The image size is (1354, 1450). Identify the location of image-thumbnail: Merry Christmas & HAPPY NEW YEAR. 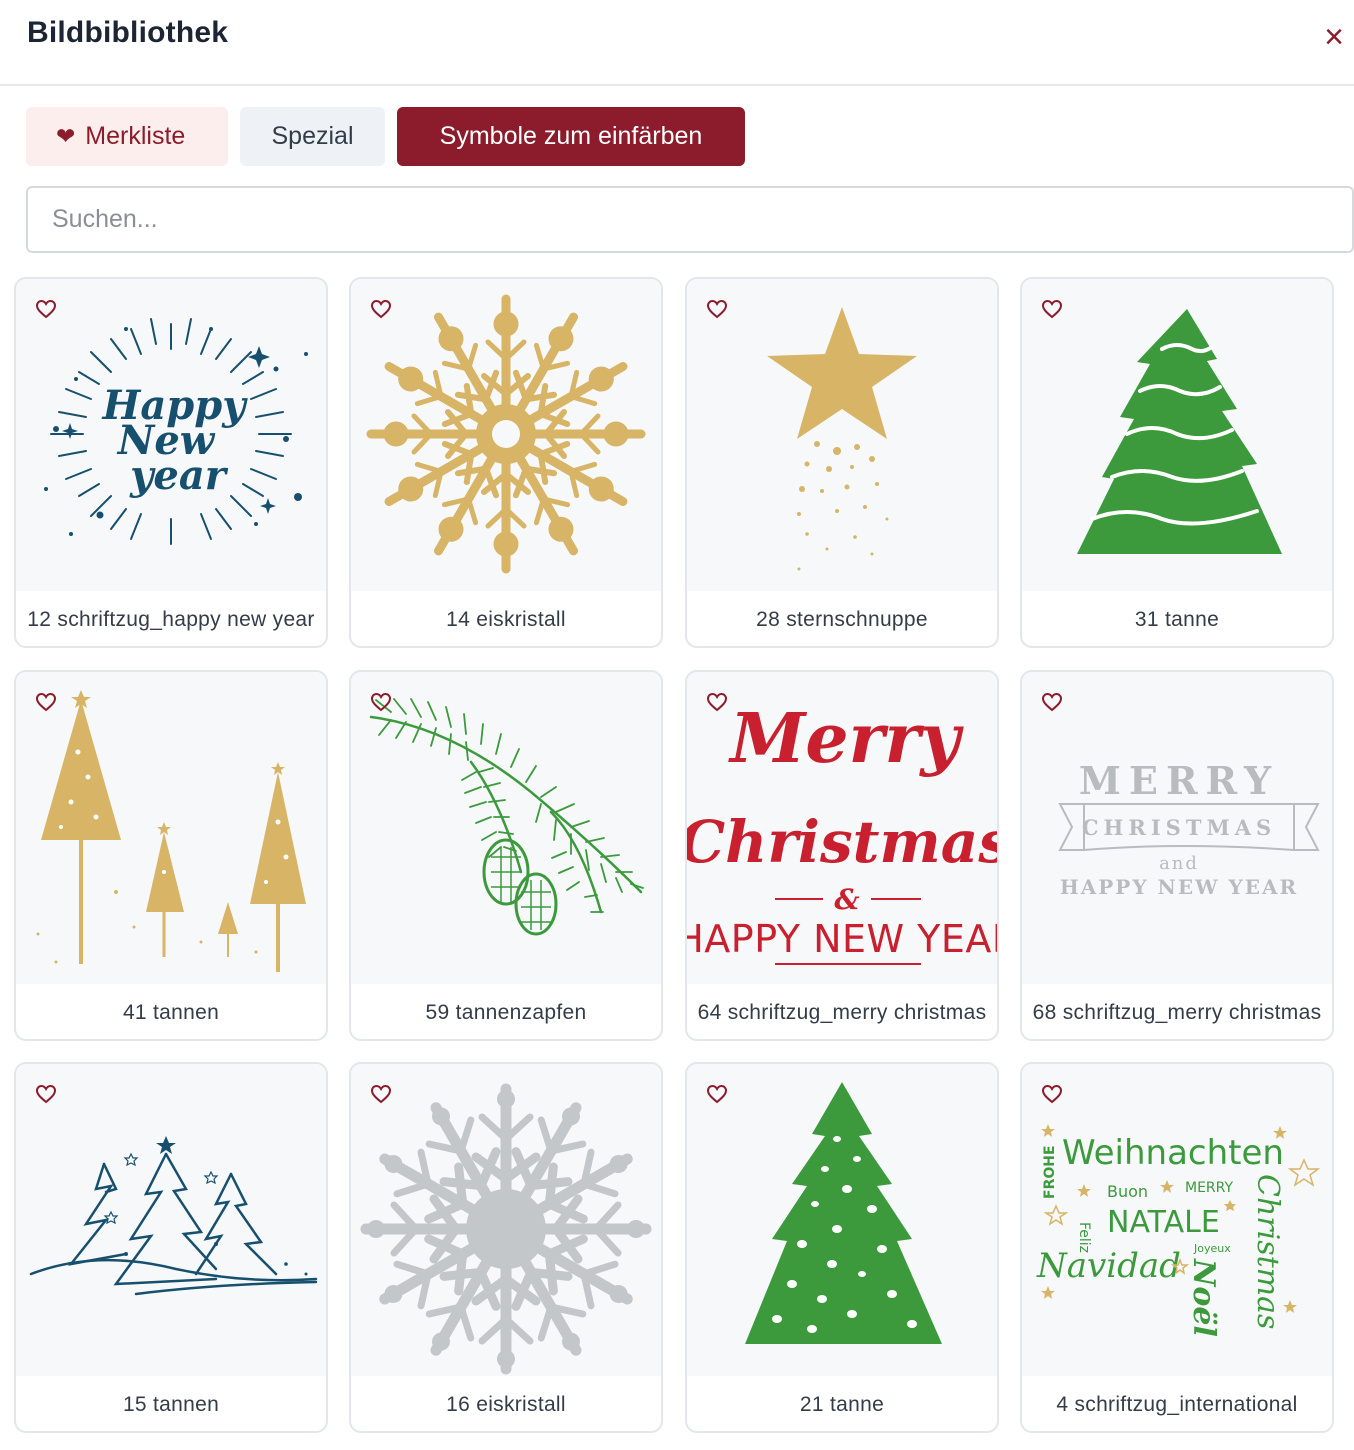
(842, 828).